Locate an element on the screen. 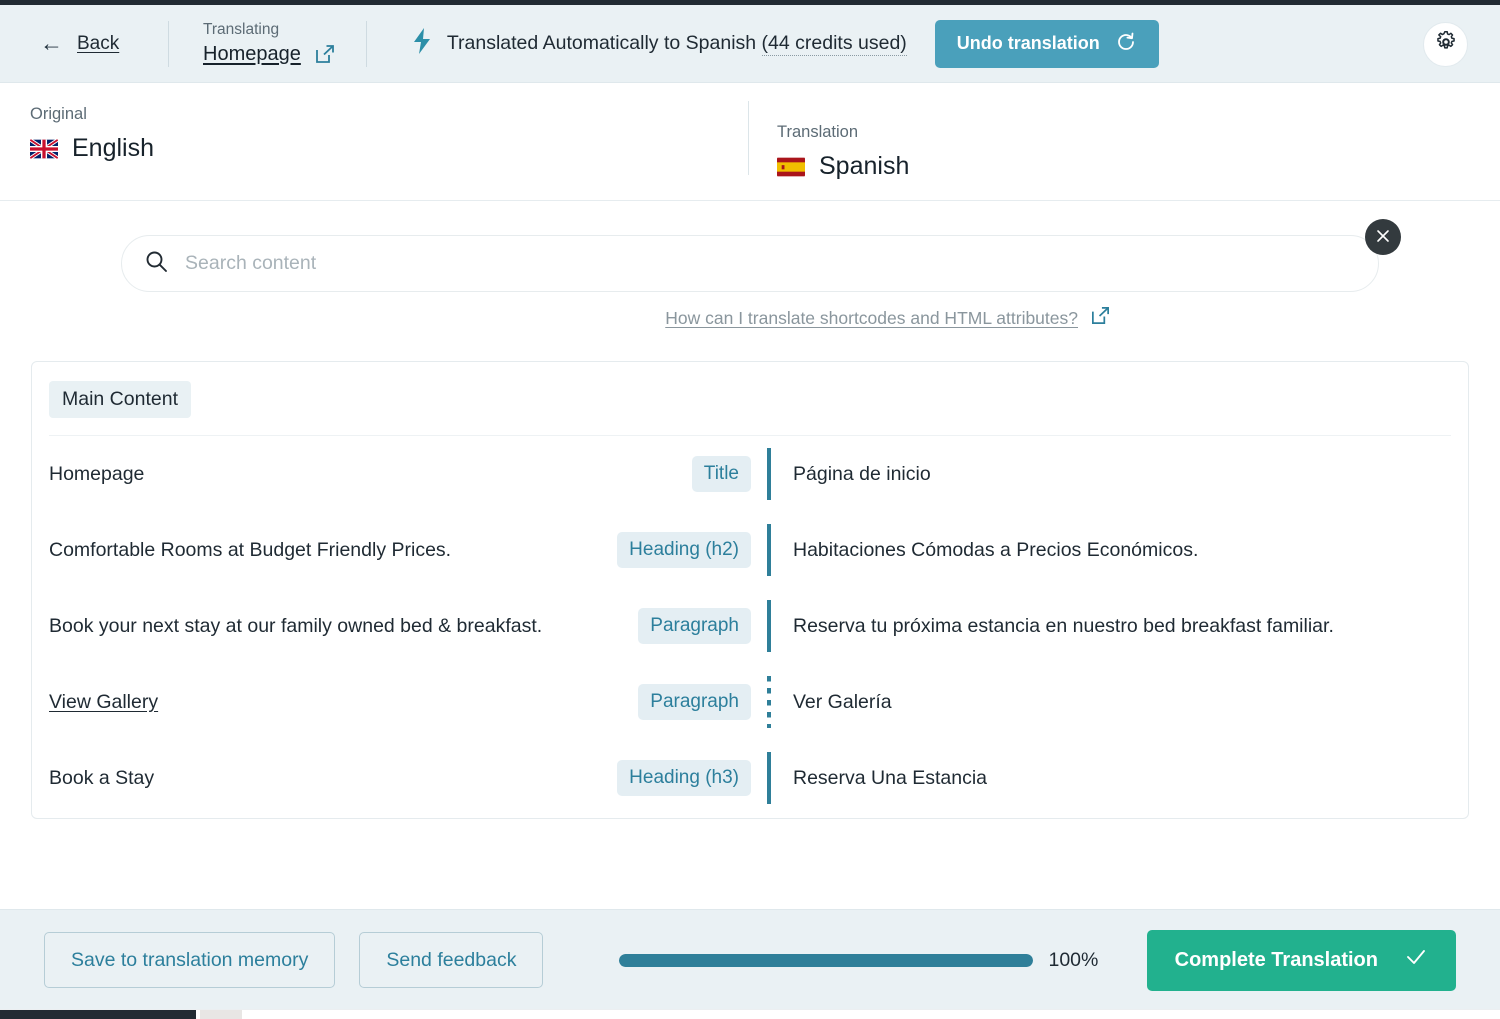 Image resolution: width=1500 pixels, height=1019 pixels. row-target-cell: Página de inicio is located at coordinates (1111, 474).